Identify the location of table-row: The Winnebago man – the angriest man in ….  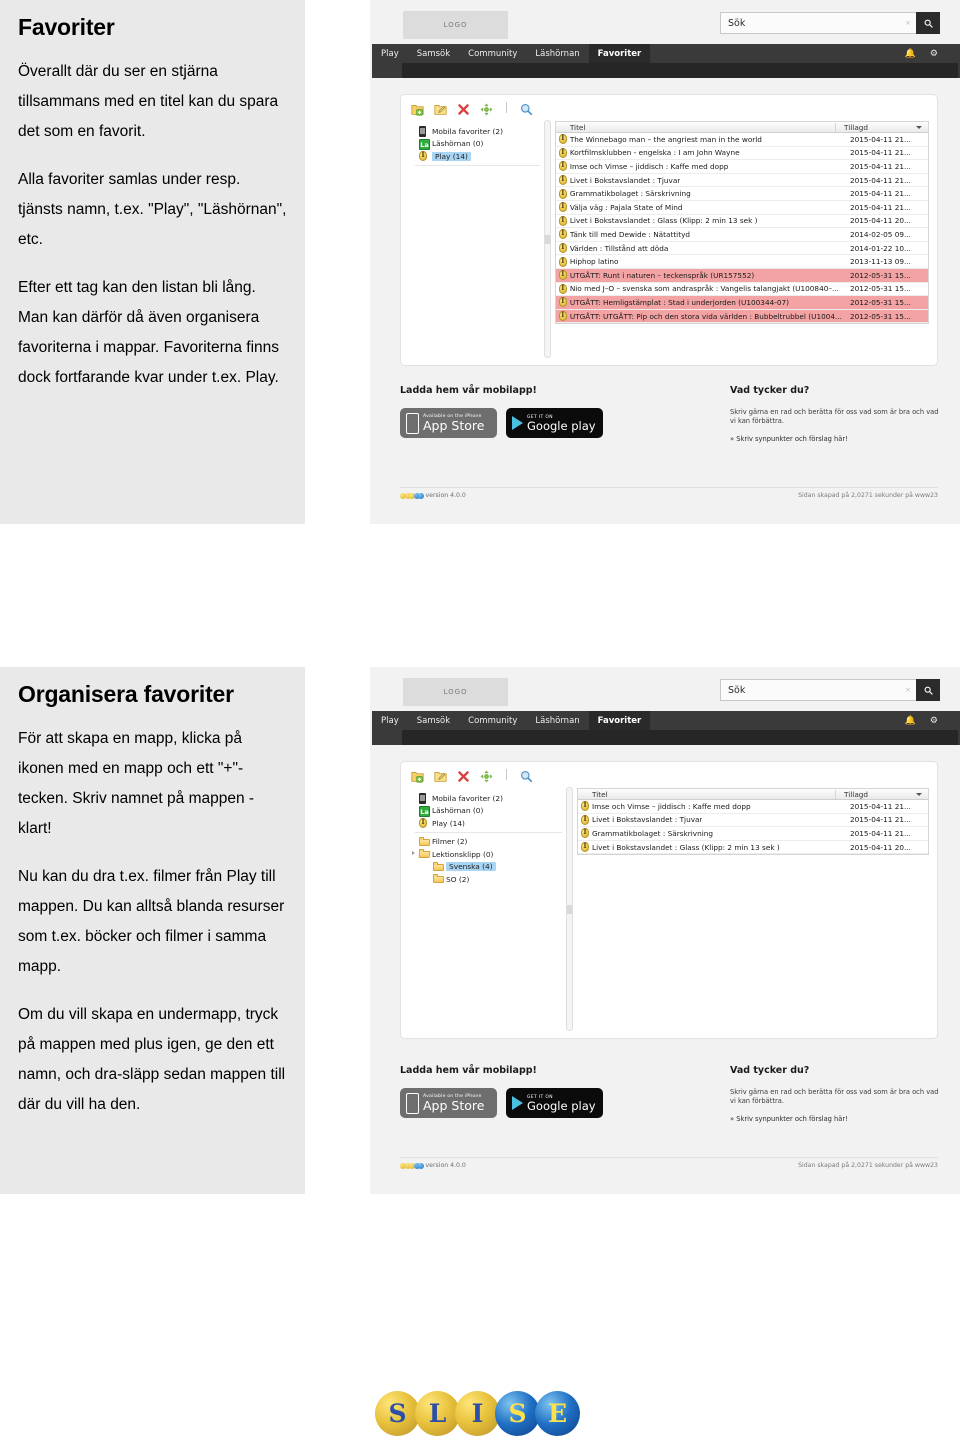
(741, 140).